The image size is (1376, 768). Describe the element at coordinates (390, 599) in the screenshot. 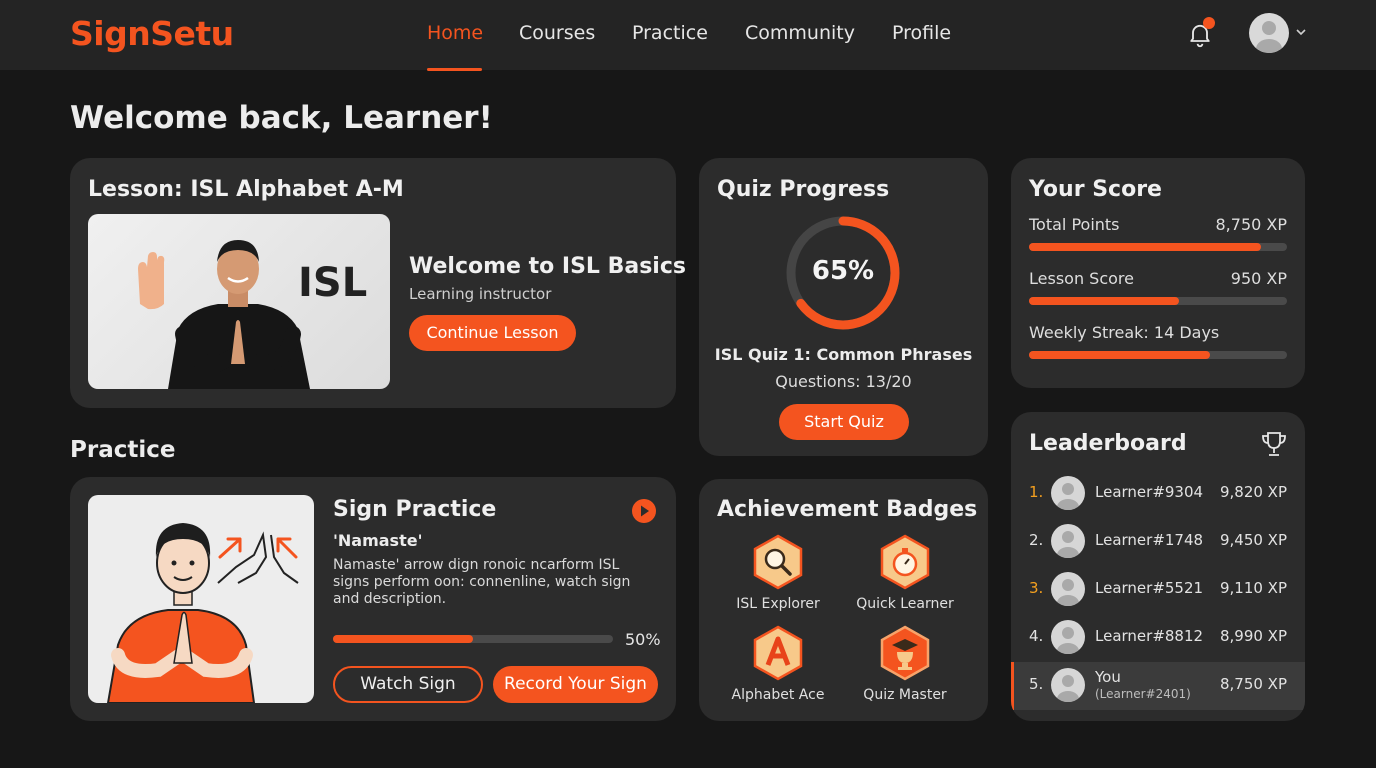

I see `sign-description-line-3: and description.` at that location.